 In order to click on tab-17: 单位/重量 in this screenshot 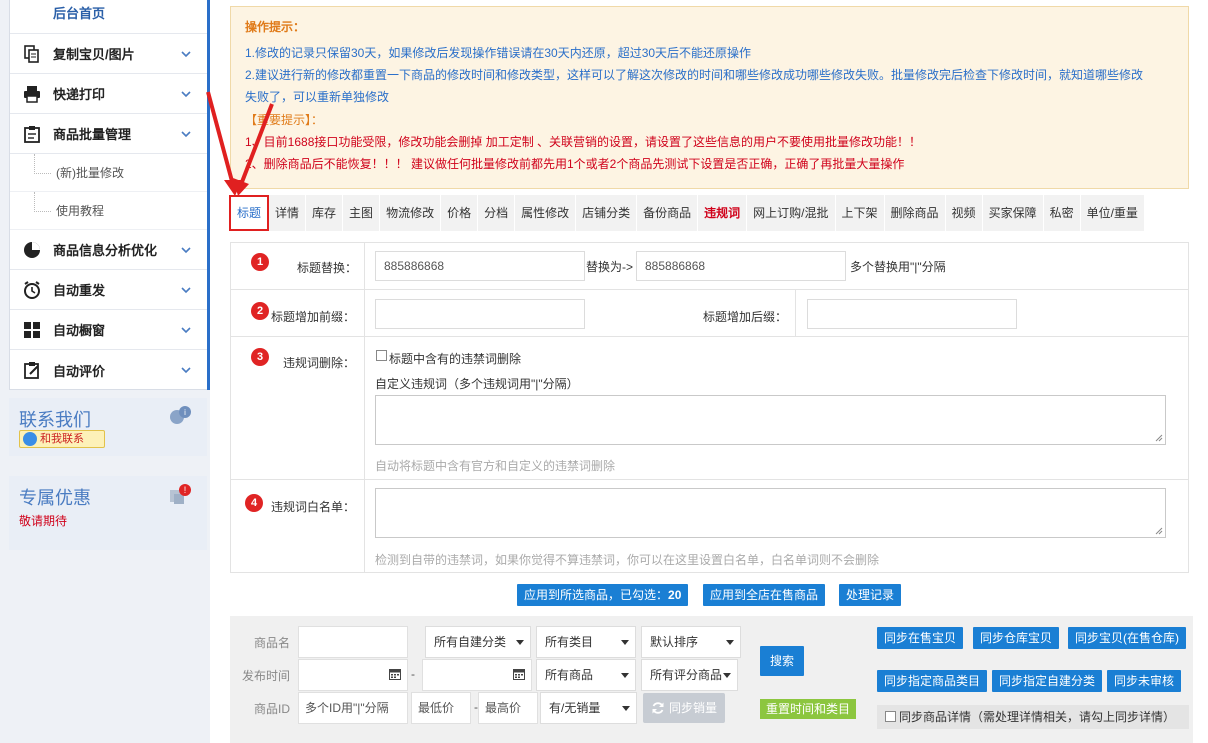, I will do `click(1112, 213)`.